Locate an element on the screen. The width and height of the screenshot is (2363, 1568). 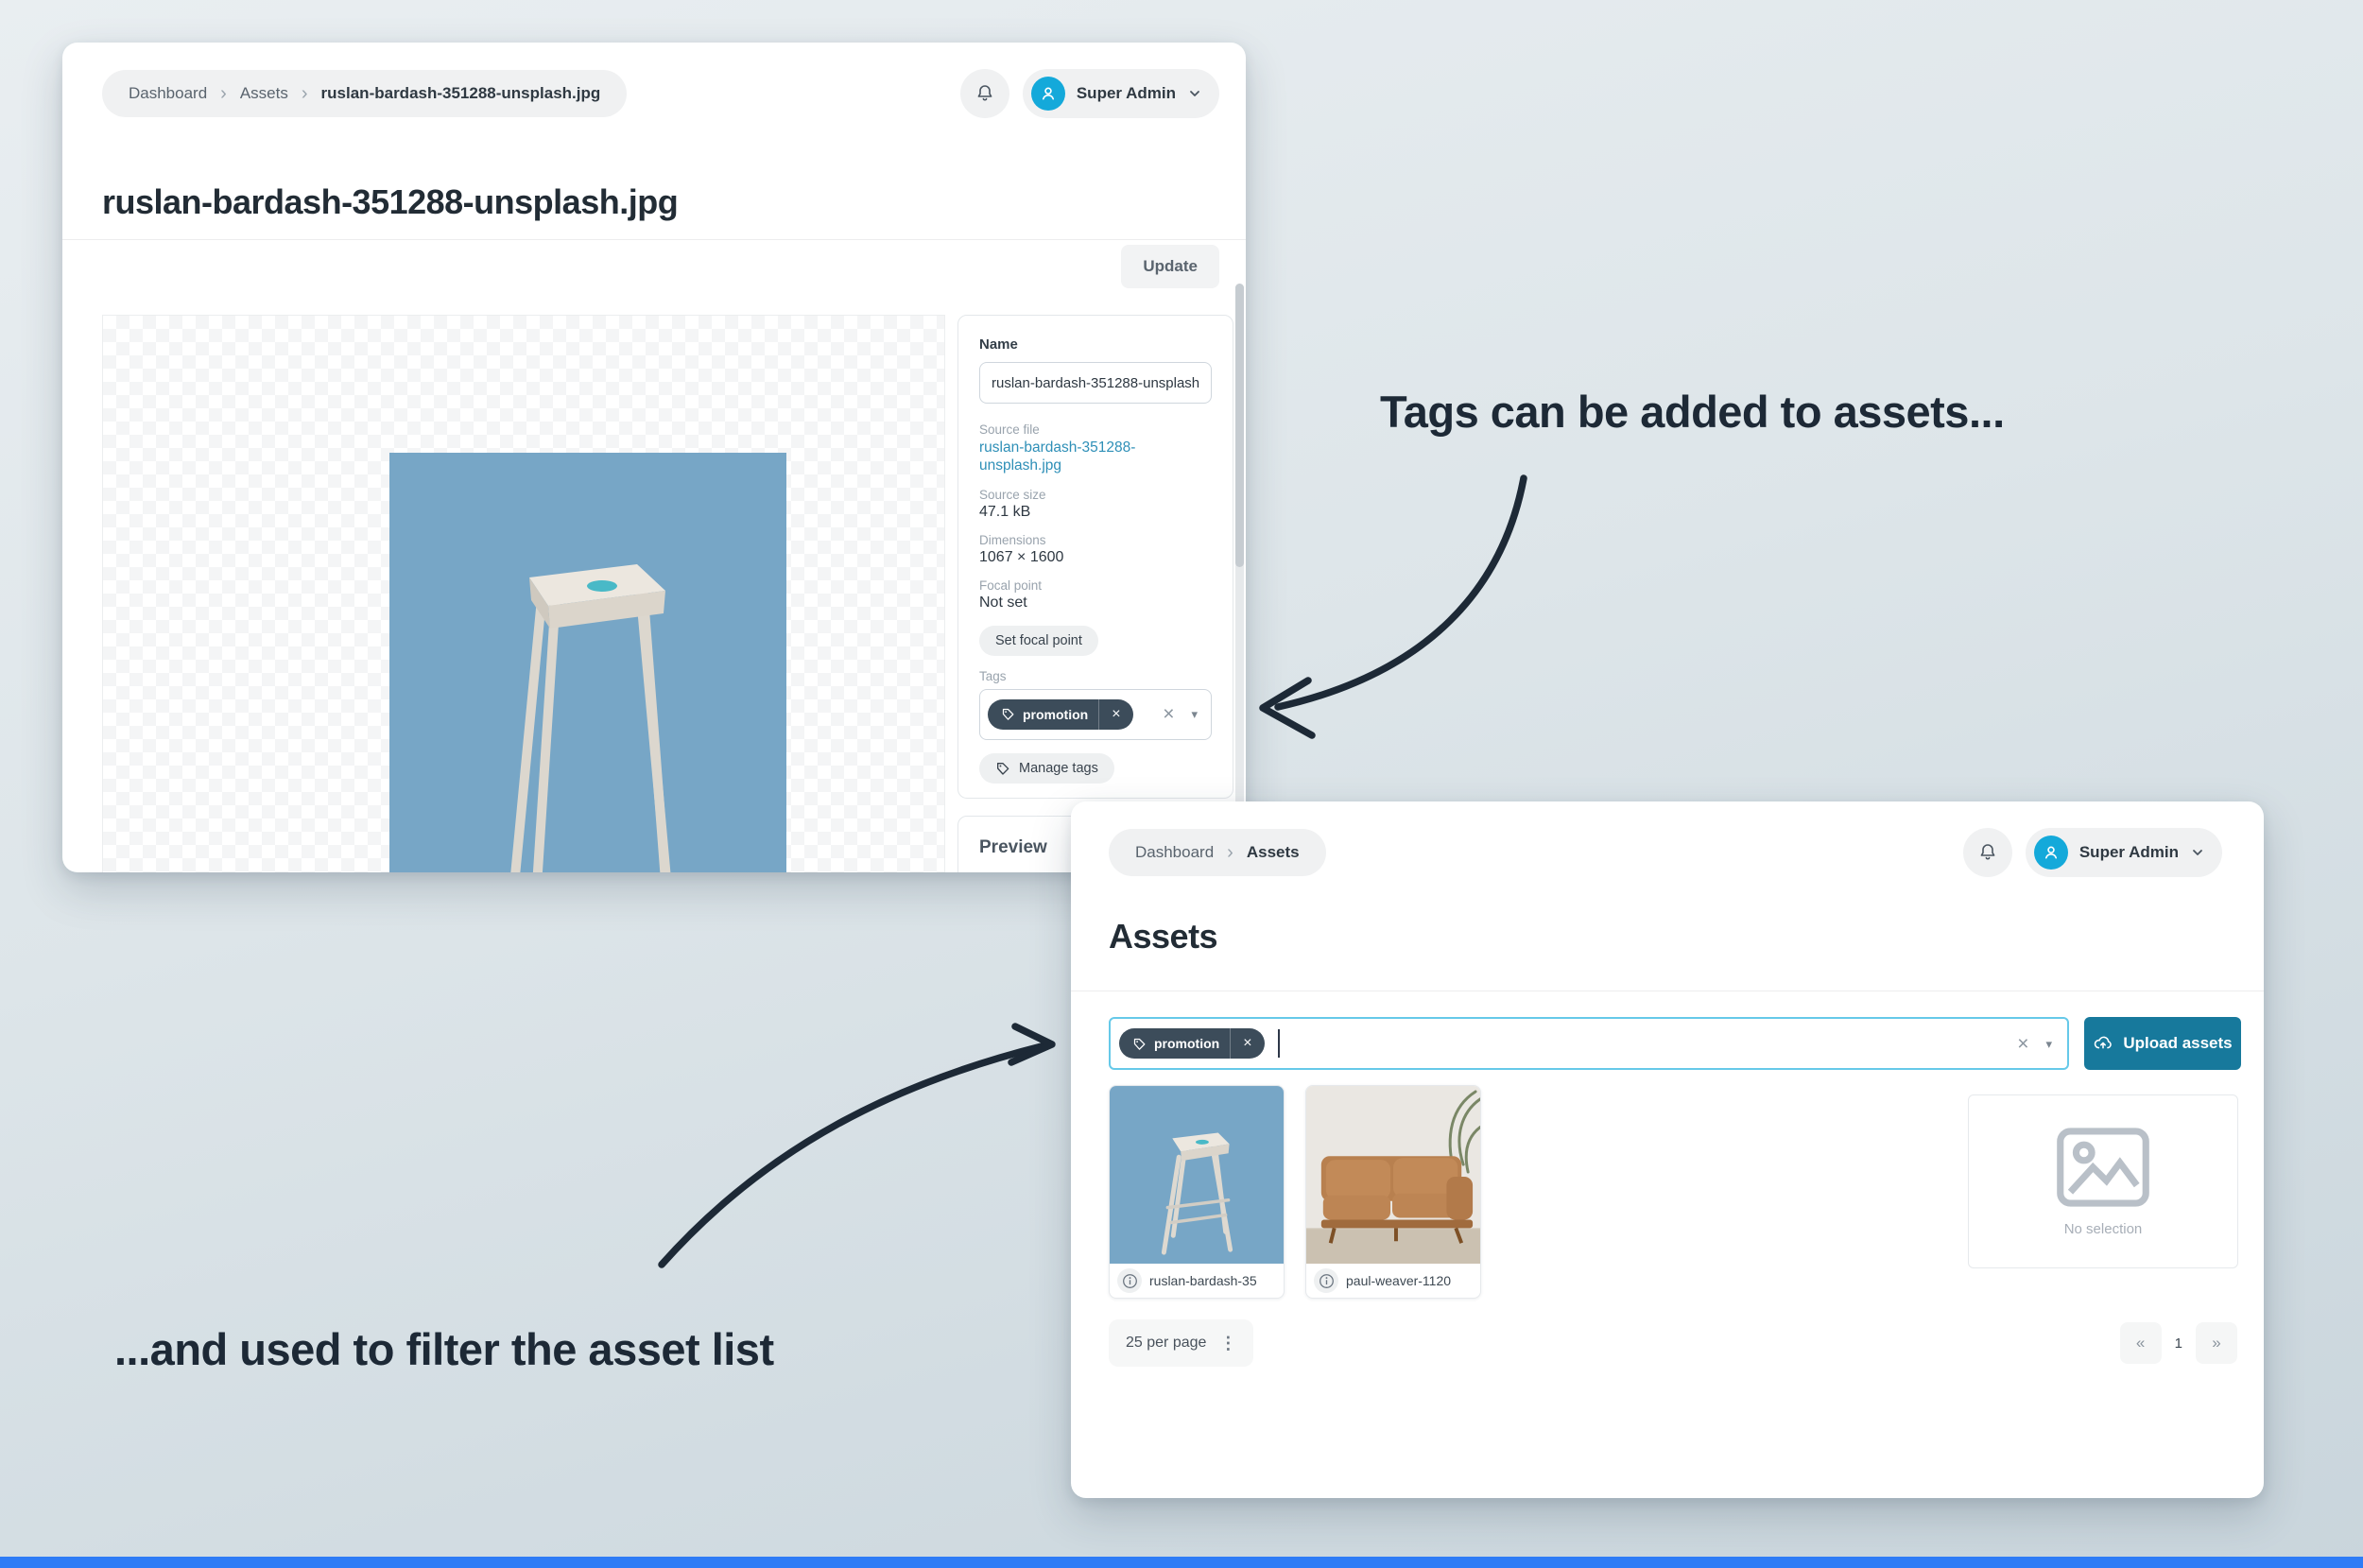
breadcrumb-current-file: ruslan-bardash-351288-unsplash.jpg is located at coordinates (460, 93).